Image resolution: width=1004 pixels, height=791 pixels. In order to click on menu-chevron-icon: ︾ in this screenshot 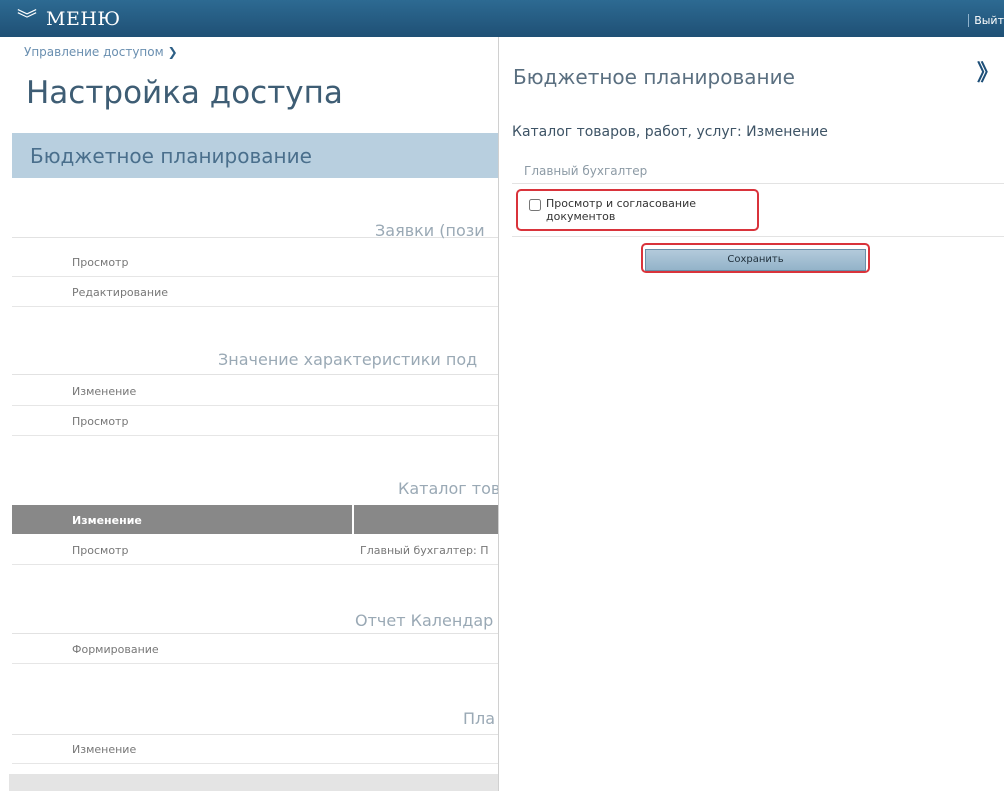, I will do `click(27, 19)`.